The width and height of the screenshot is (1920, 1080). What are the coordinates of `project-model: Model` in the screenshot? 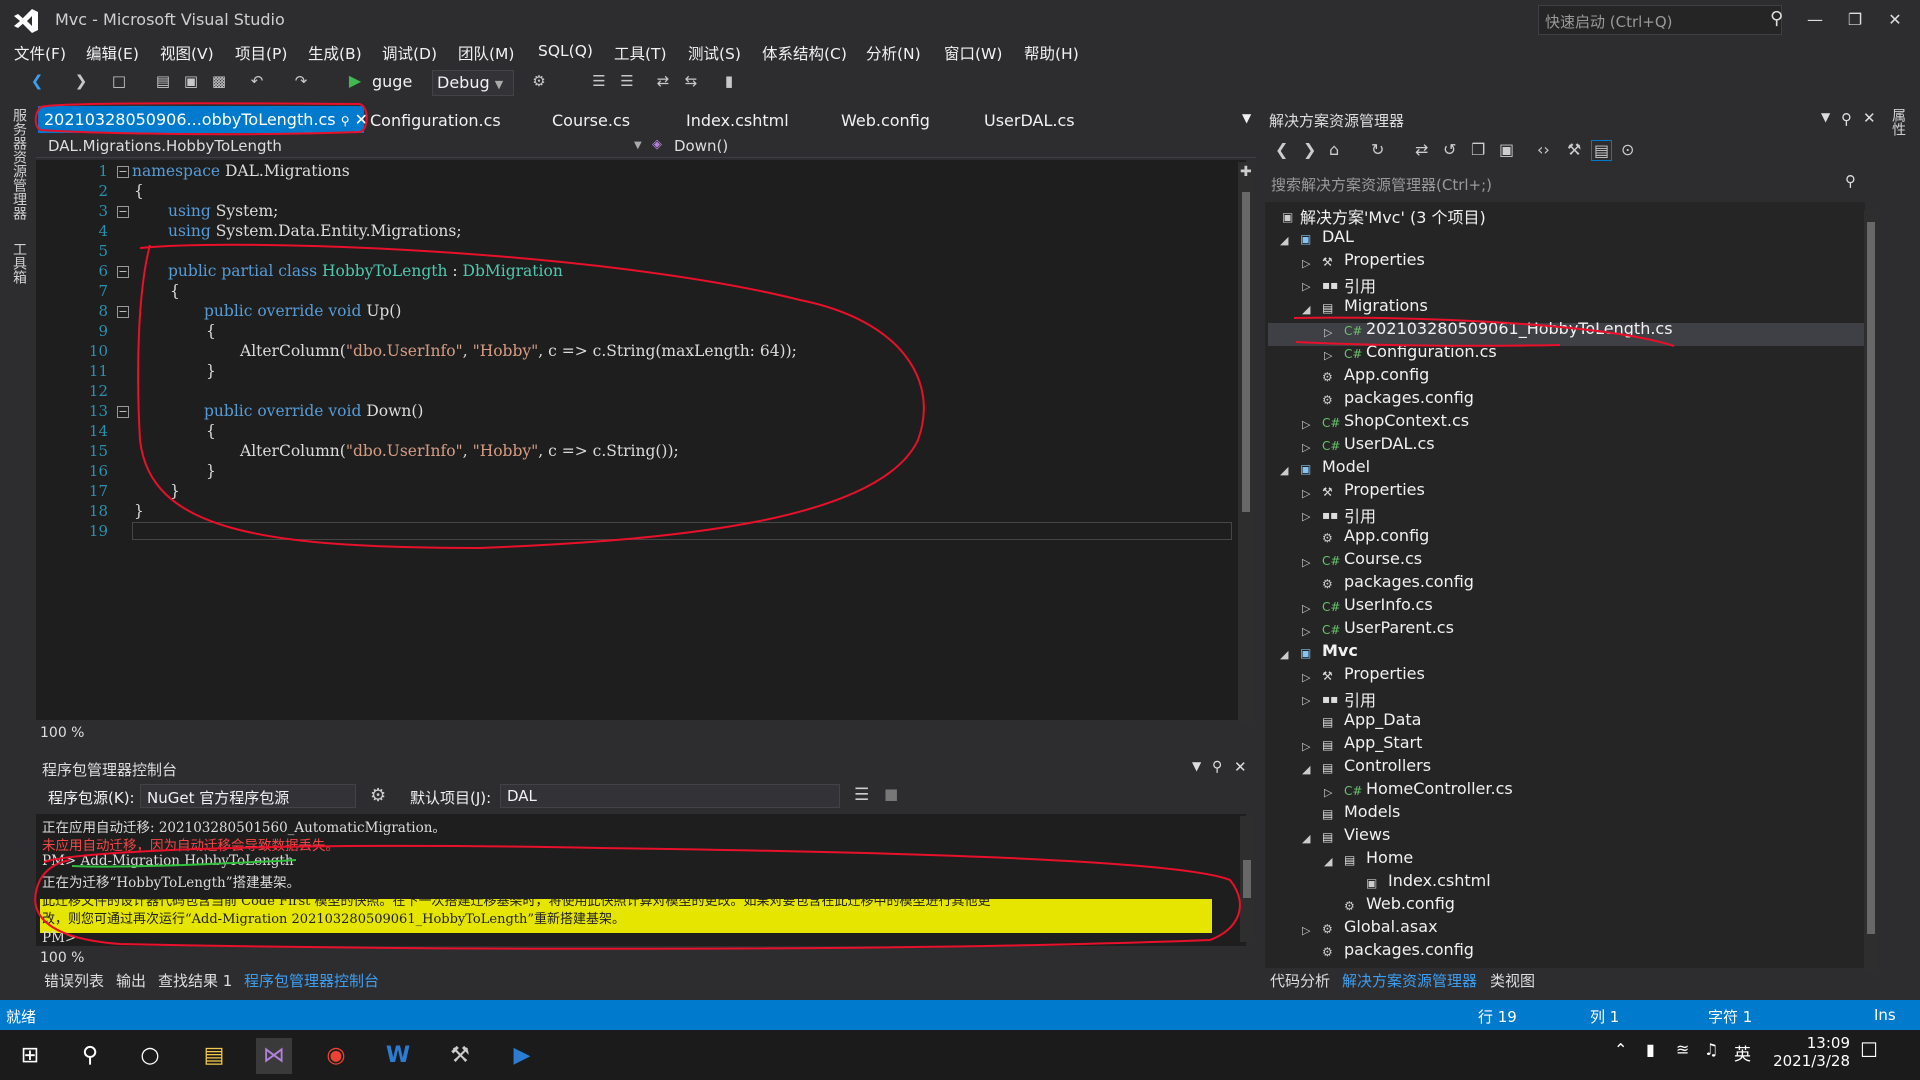 It's located at (1346, 466).